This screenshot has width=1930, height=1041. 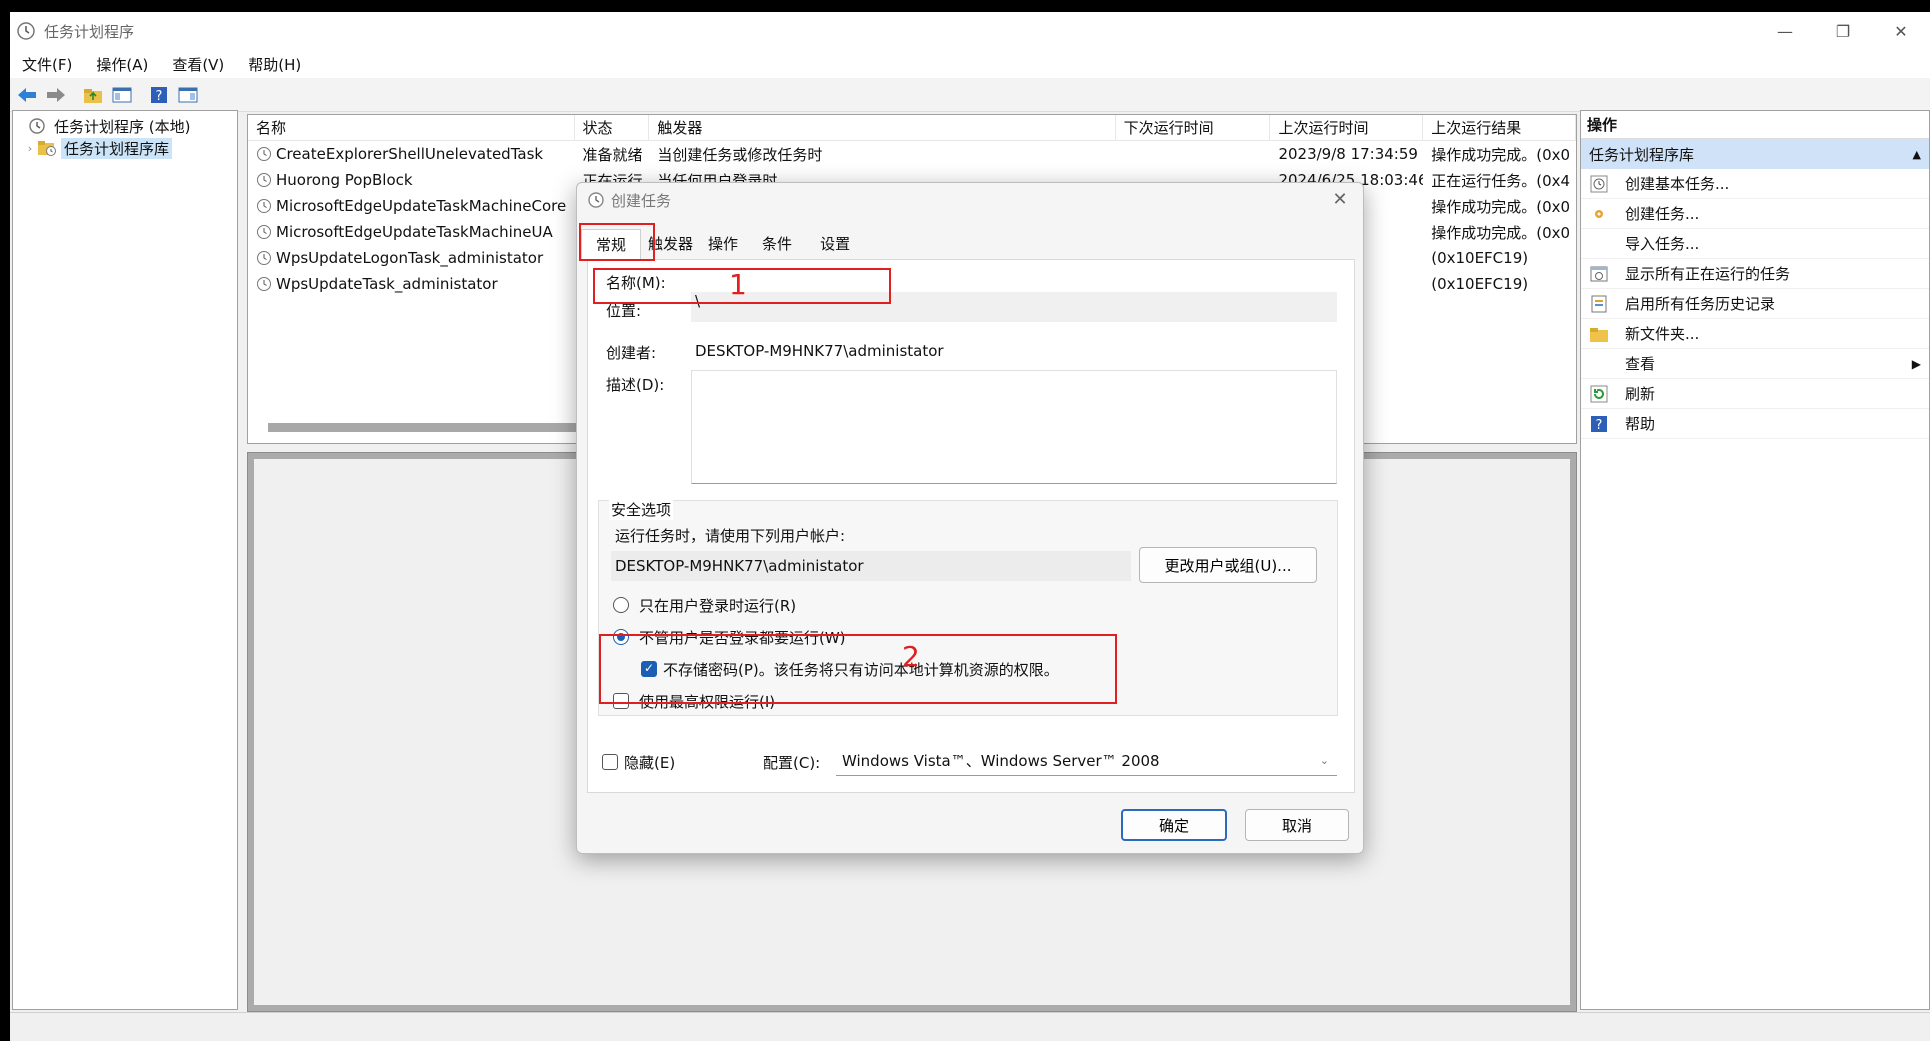 What do you see at coordinates (617, 242) in the screenshot?
I see `annotation-box-general-tab` at bounding box center [617, 242].